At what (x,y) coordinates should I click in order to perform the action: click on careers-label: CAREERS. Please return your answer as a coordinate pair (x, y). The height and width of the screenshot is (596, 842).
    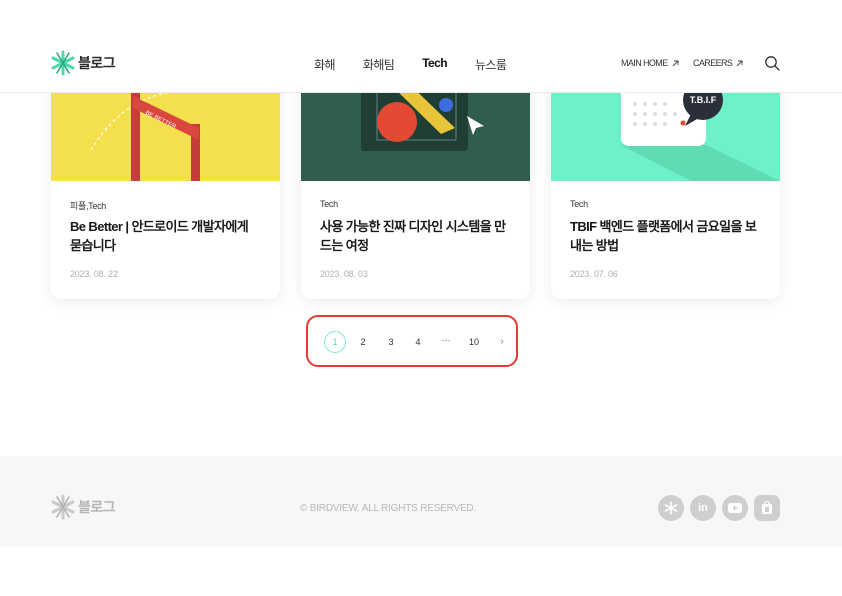
    Looking at the image, I should click on (713, 63).